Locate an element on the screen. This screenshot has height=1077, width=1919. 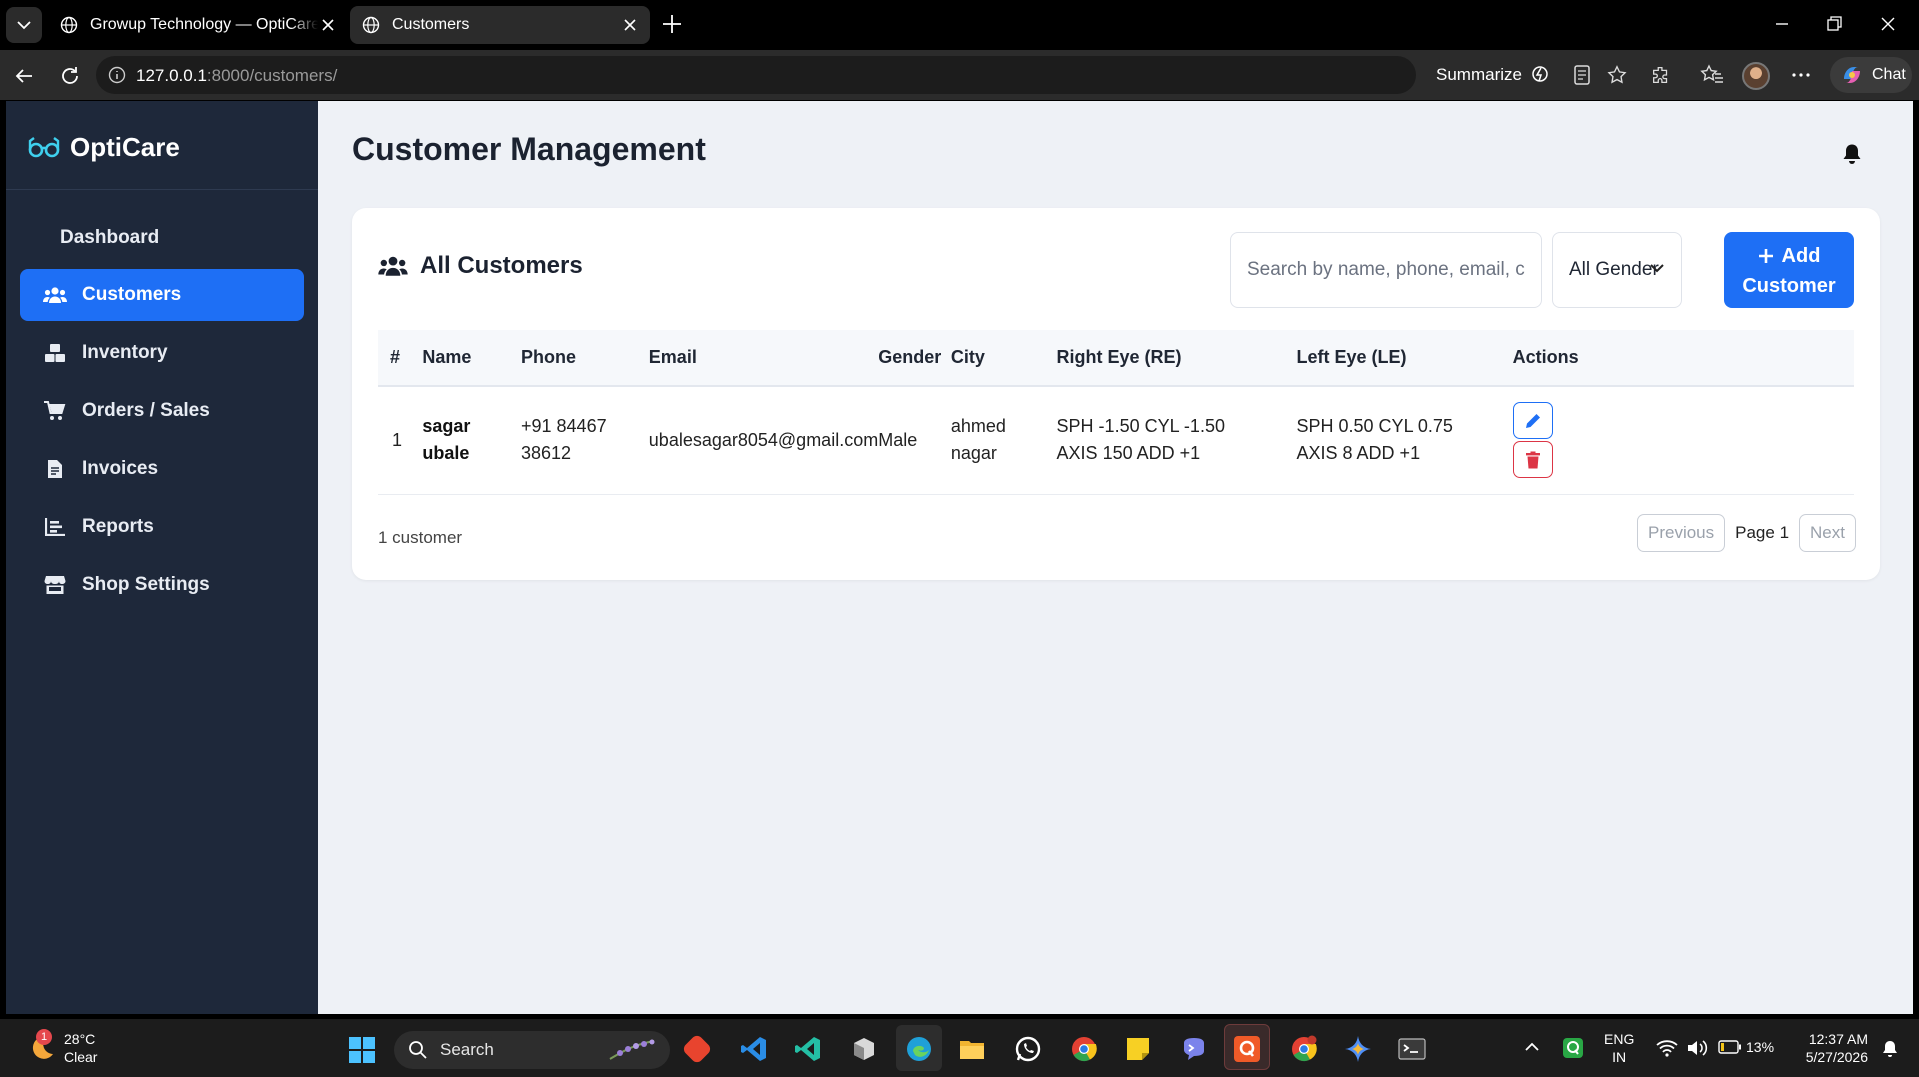
address-bar: 127.0.0.1:8000/customers/ Summarize Chat is located at coordinates (959, 75).